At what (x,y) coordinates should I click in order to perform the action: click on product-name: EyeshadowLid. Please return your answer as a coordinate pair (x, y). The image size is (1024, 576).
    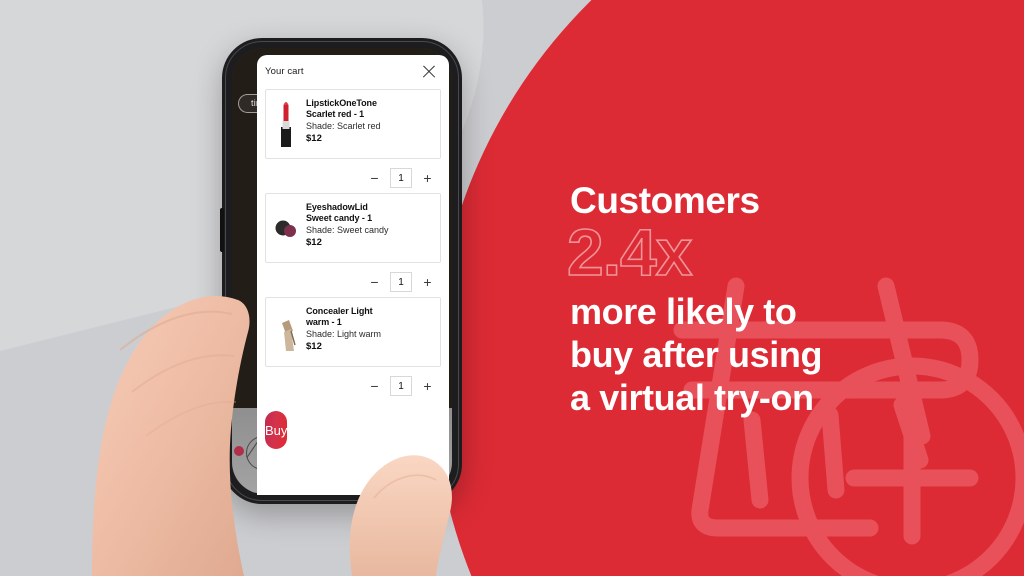
    Looking at the image, I should click on (337, 207).